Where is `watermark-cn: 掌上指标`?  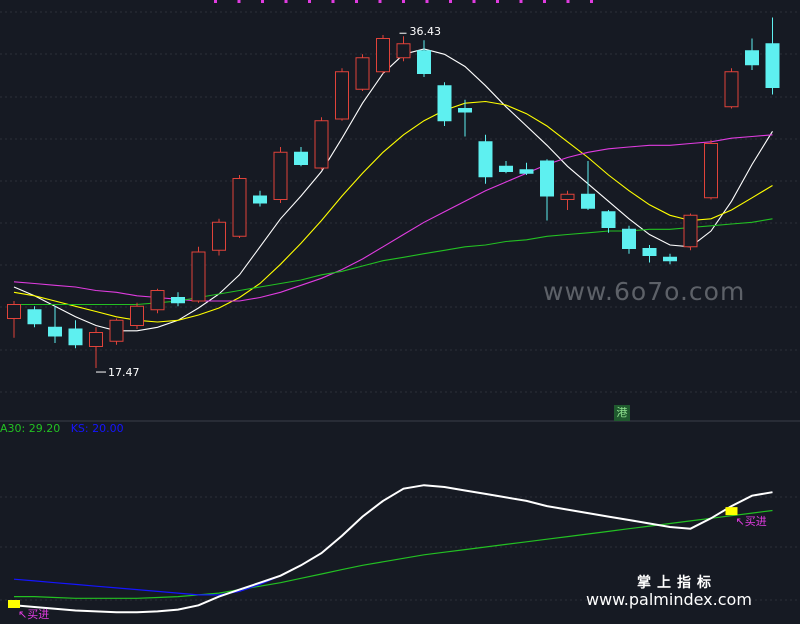
watermark-cn: 掌上指标 is located at coordinates (677, 583).